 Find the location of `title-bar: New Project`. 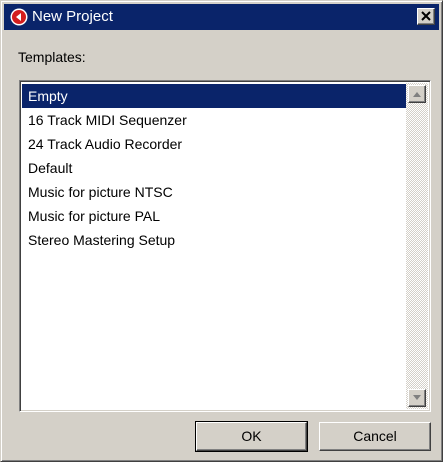

title-bar: New Project is located at coordinates (221, 17).